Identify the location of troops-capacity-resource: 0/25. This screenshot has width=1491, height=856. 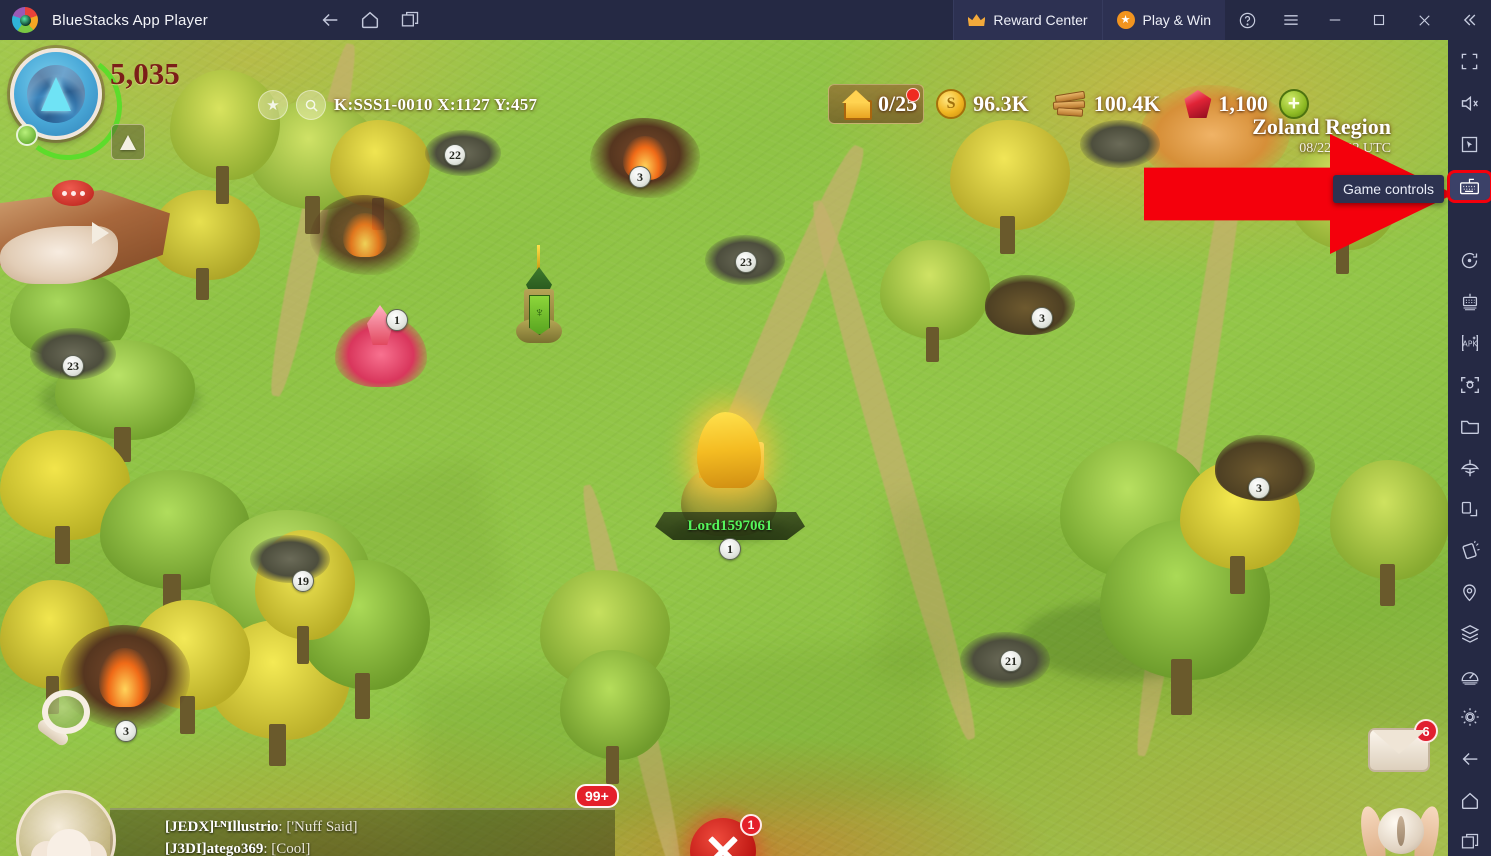
(876, 104).